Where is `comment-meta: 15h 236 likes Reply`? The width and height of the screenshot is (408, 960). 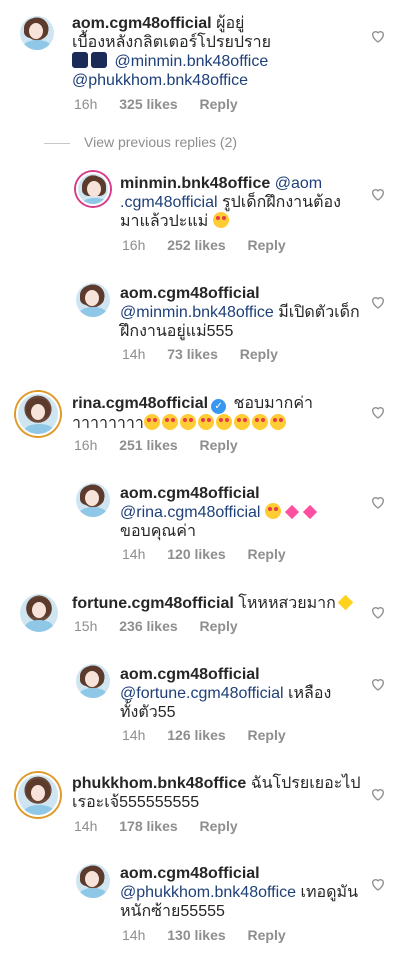 comment-meta: 15h 236 likes Reply is located at coordinates (165, 626).